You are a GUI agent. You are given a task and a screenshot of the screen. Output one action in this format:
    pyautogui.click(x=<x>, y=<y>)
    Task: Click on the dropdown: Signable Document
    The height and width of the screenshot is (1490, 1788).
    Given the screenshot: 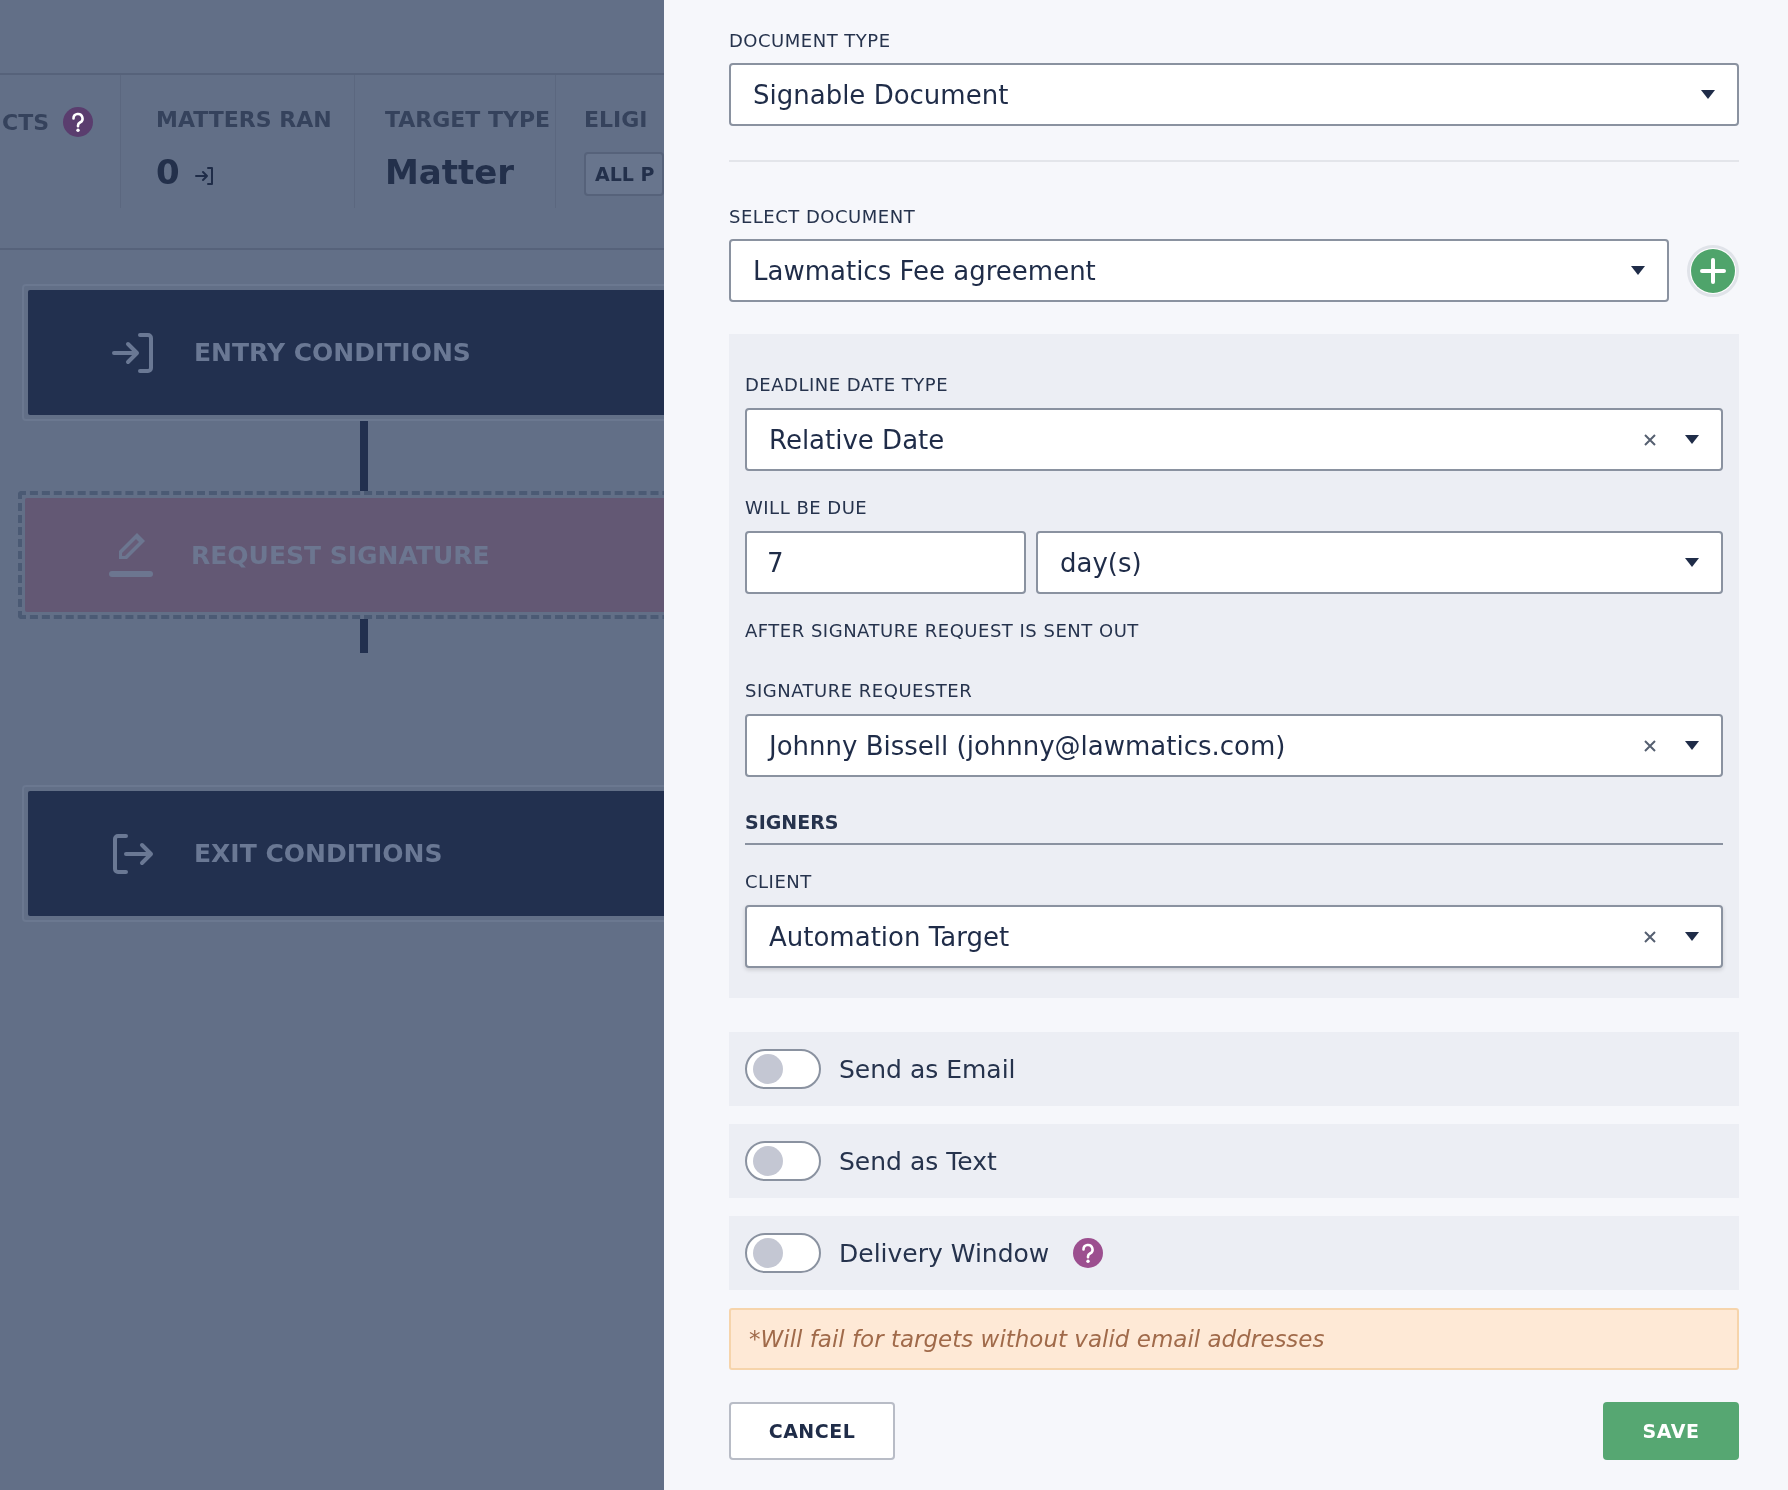 What is the action you would take?
    pyautogui.click(x=1234, y=94)
    